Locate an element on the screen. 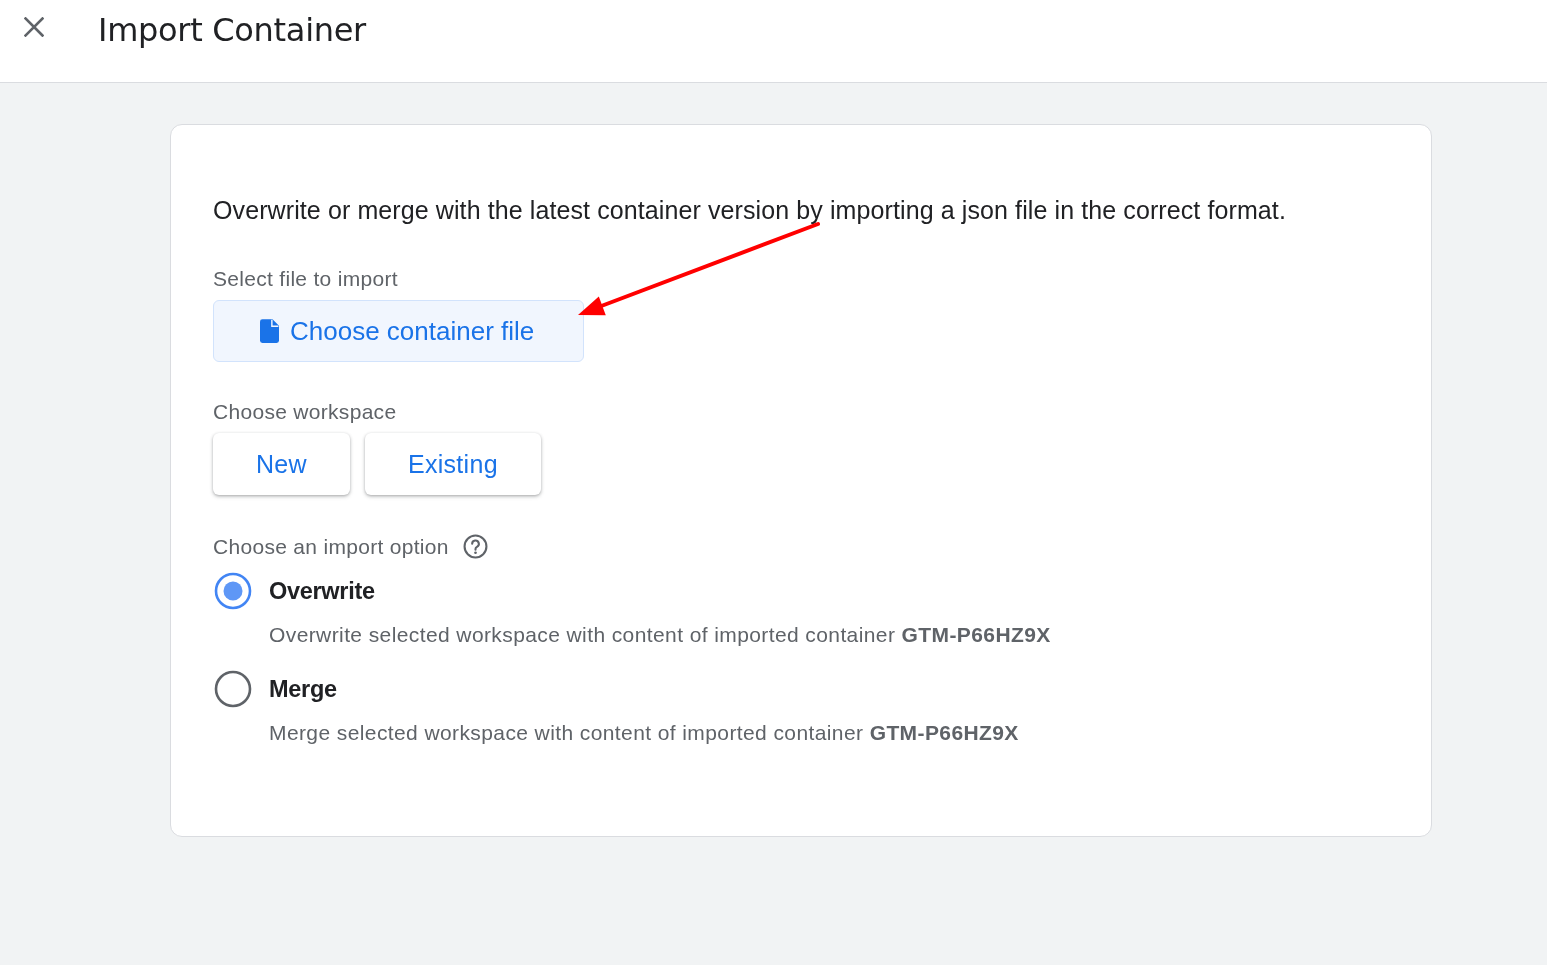 This screenshot has width=1547, height=965. field-label: Choose workspace is located at coordinates (305, 412).